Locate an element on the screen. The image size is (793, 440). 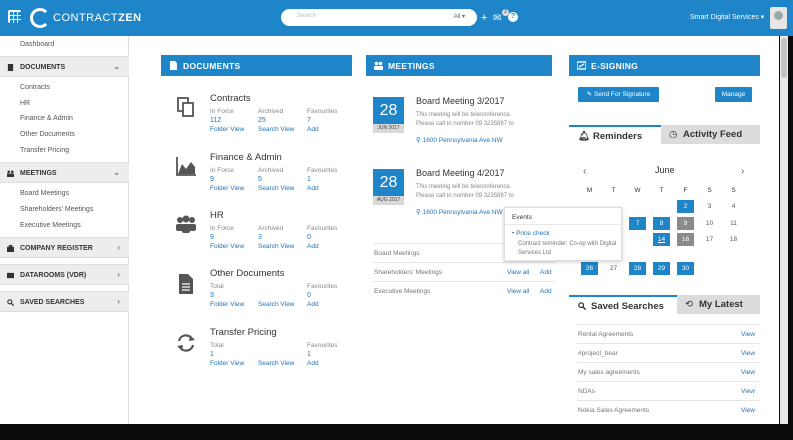
calendar-day: 7 is located at coordinates (637, 223).